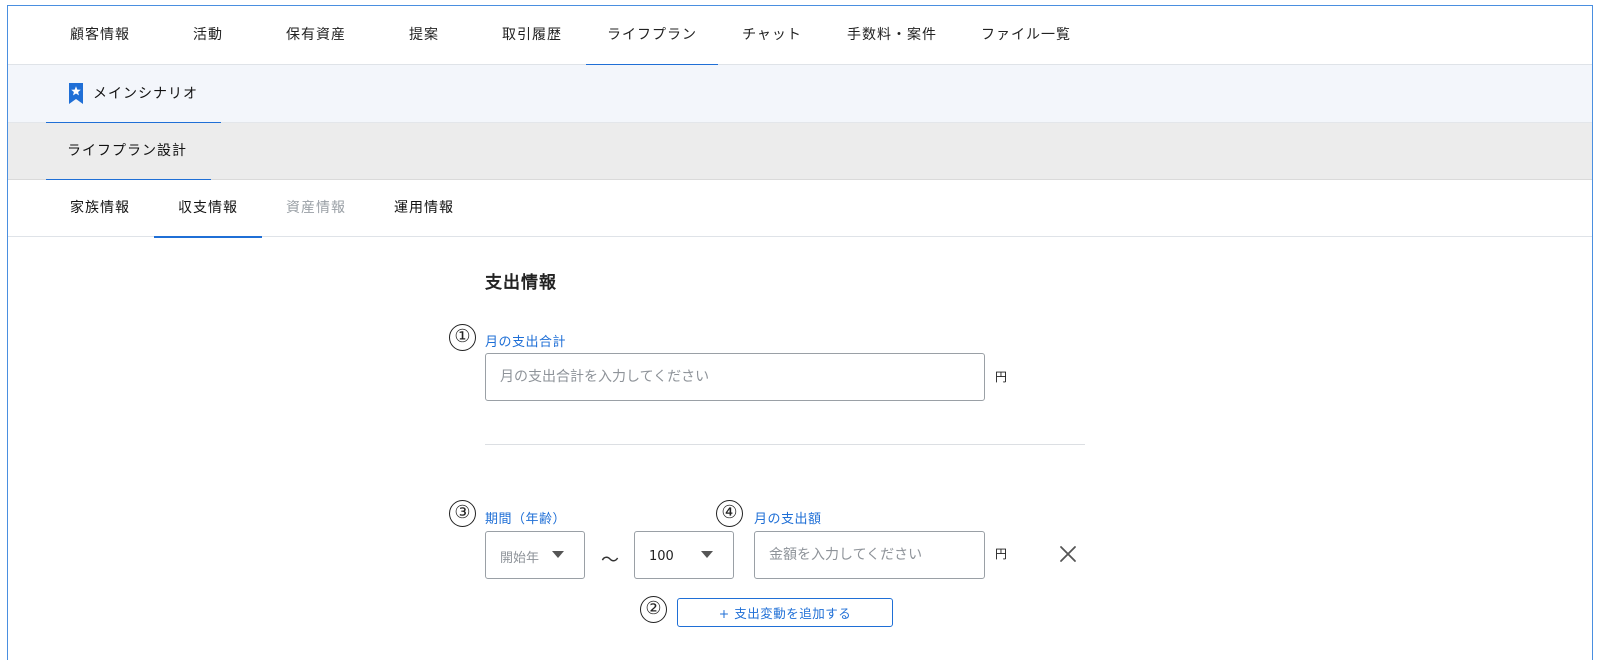 Image resolution: width=1600 pixels, height=660 pixels. Describe the element at coordinates (526, 342) in the screenshot. I see `monthly-total-label: 月の支出合計` at that location.